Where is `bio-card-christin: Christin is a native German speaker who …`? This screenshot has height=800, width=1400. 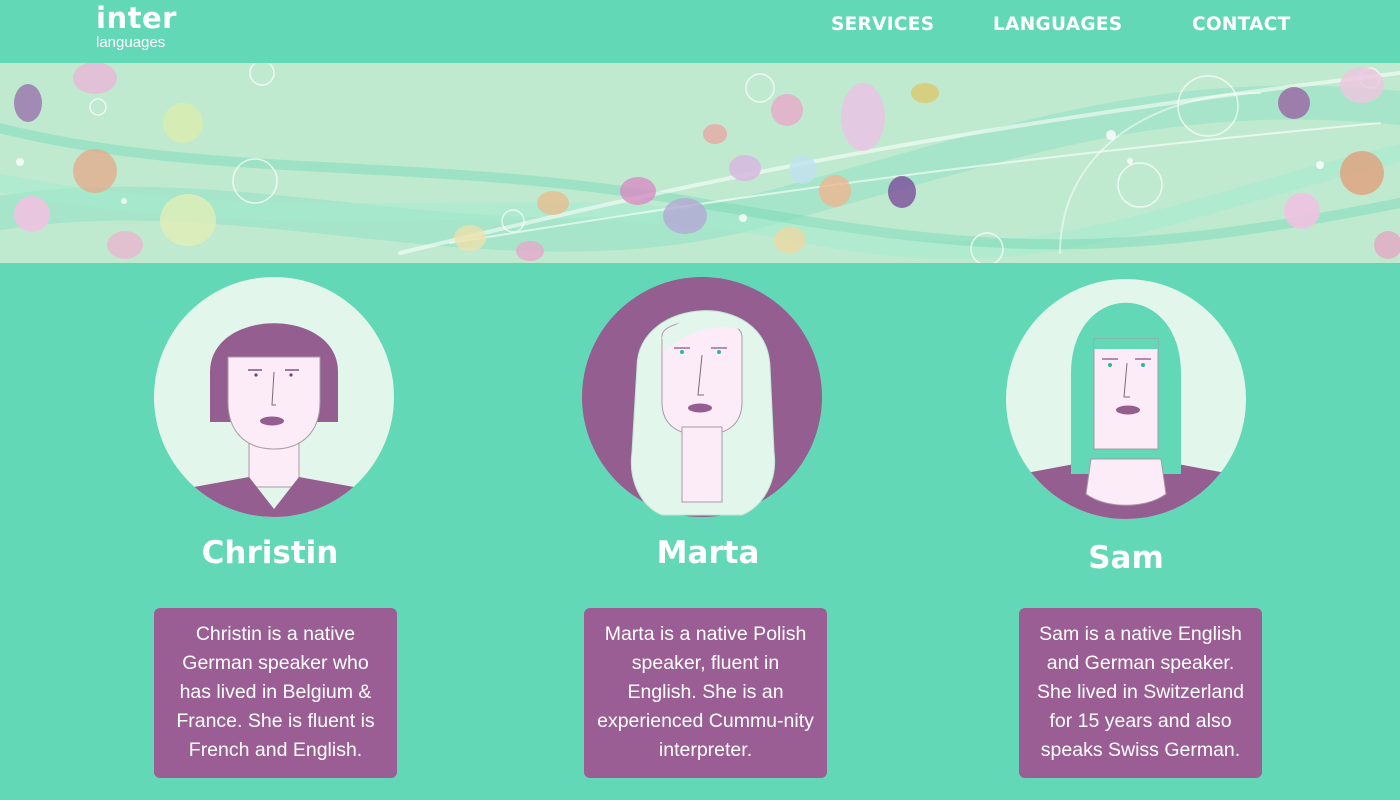 bio-card-christin: Christin is a native German speaker who … is located at coordinates (275, 693).